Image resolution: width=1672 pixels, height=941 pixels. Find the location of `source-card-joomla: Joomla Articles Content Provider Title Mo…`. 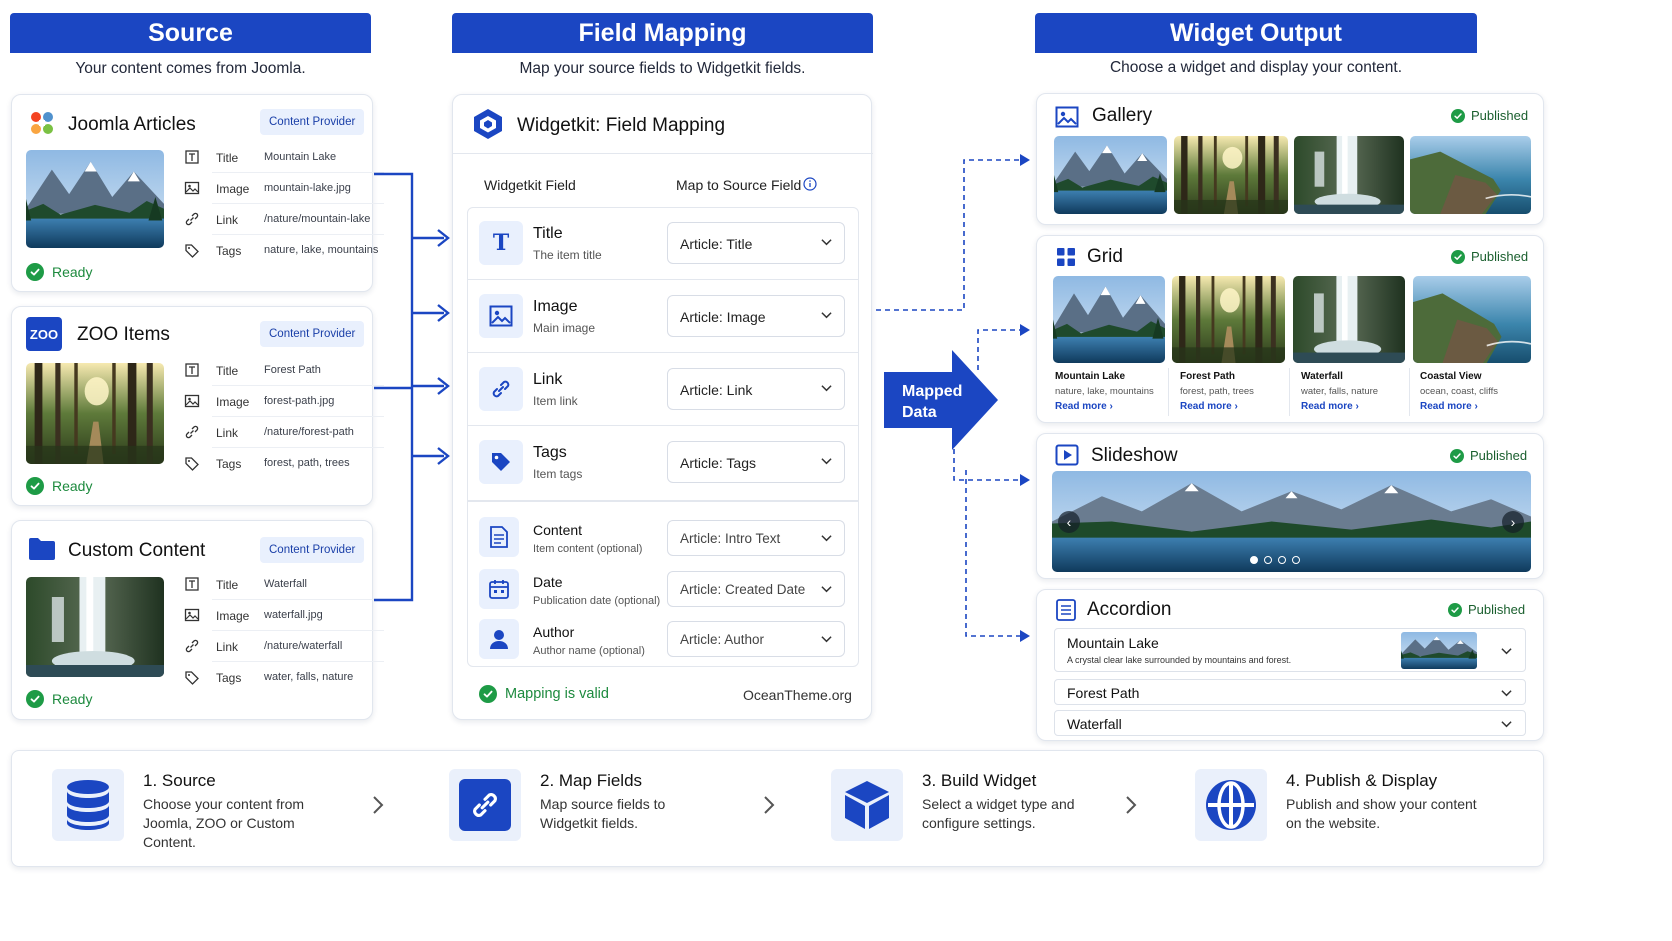

source-card-joomla: Joomla Articles Content Provider Title Mo… is located at coordinates (197, 193).